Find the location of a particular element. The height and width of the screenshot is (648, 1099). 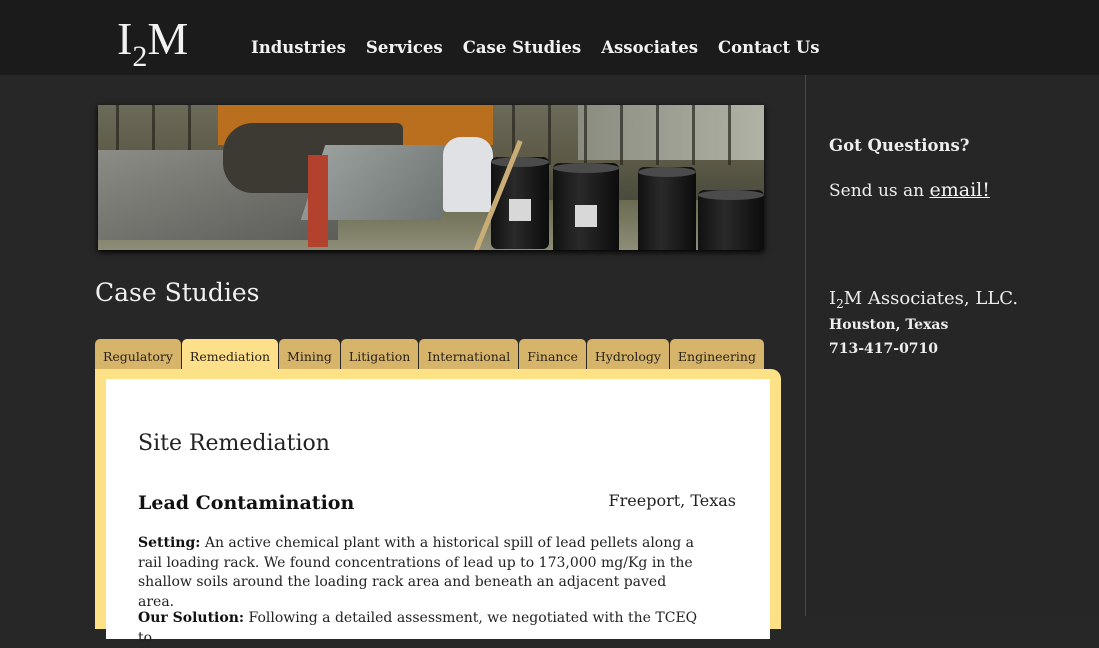

email-link: email! is located at coordinates (960, 190).